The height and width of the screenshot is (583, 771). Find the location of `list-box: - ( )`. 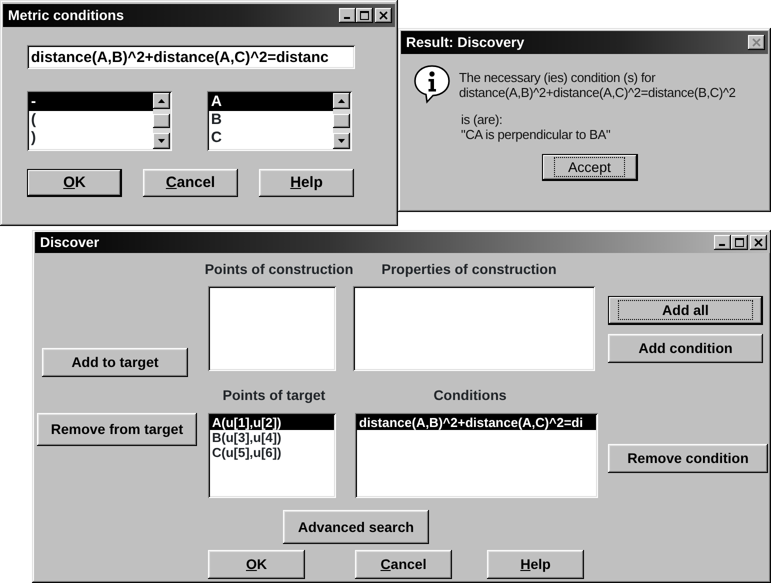

list-box: - ( ) is located at coordinates (99, 121).